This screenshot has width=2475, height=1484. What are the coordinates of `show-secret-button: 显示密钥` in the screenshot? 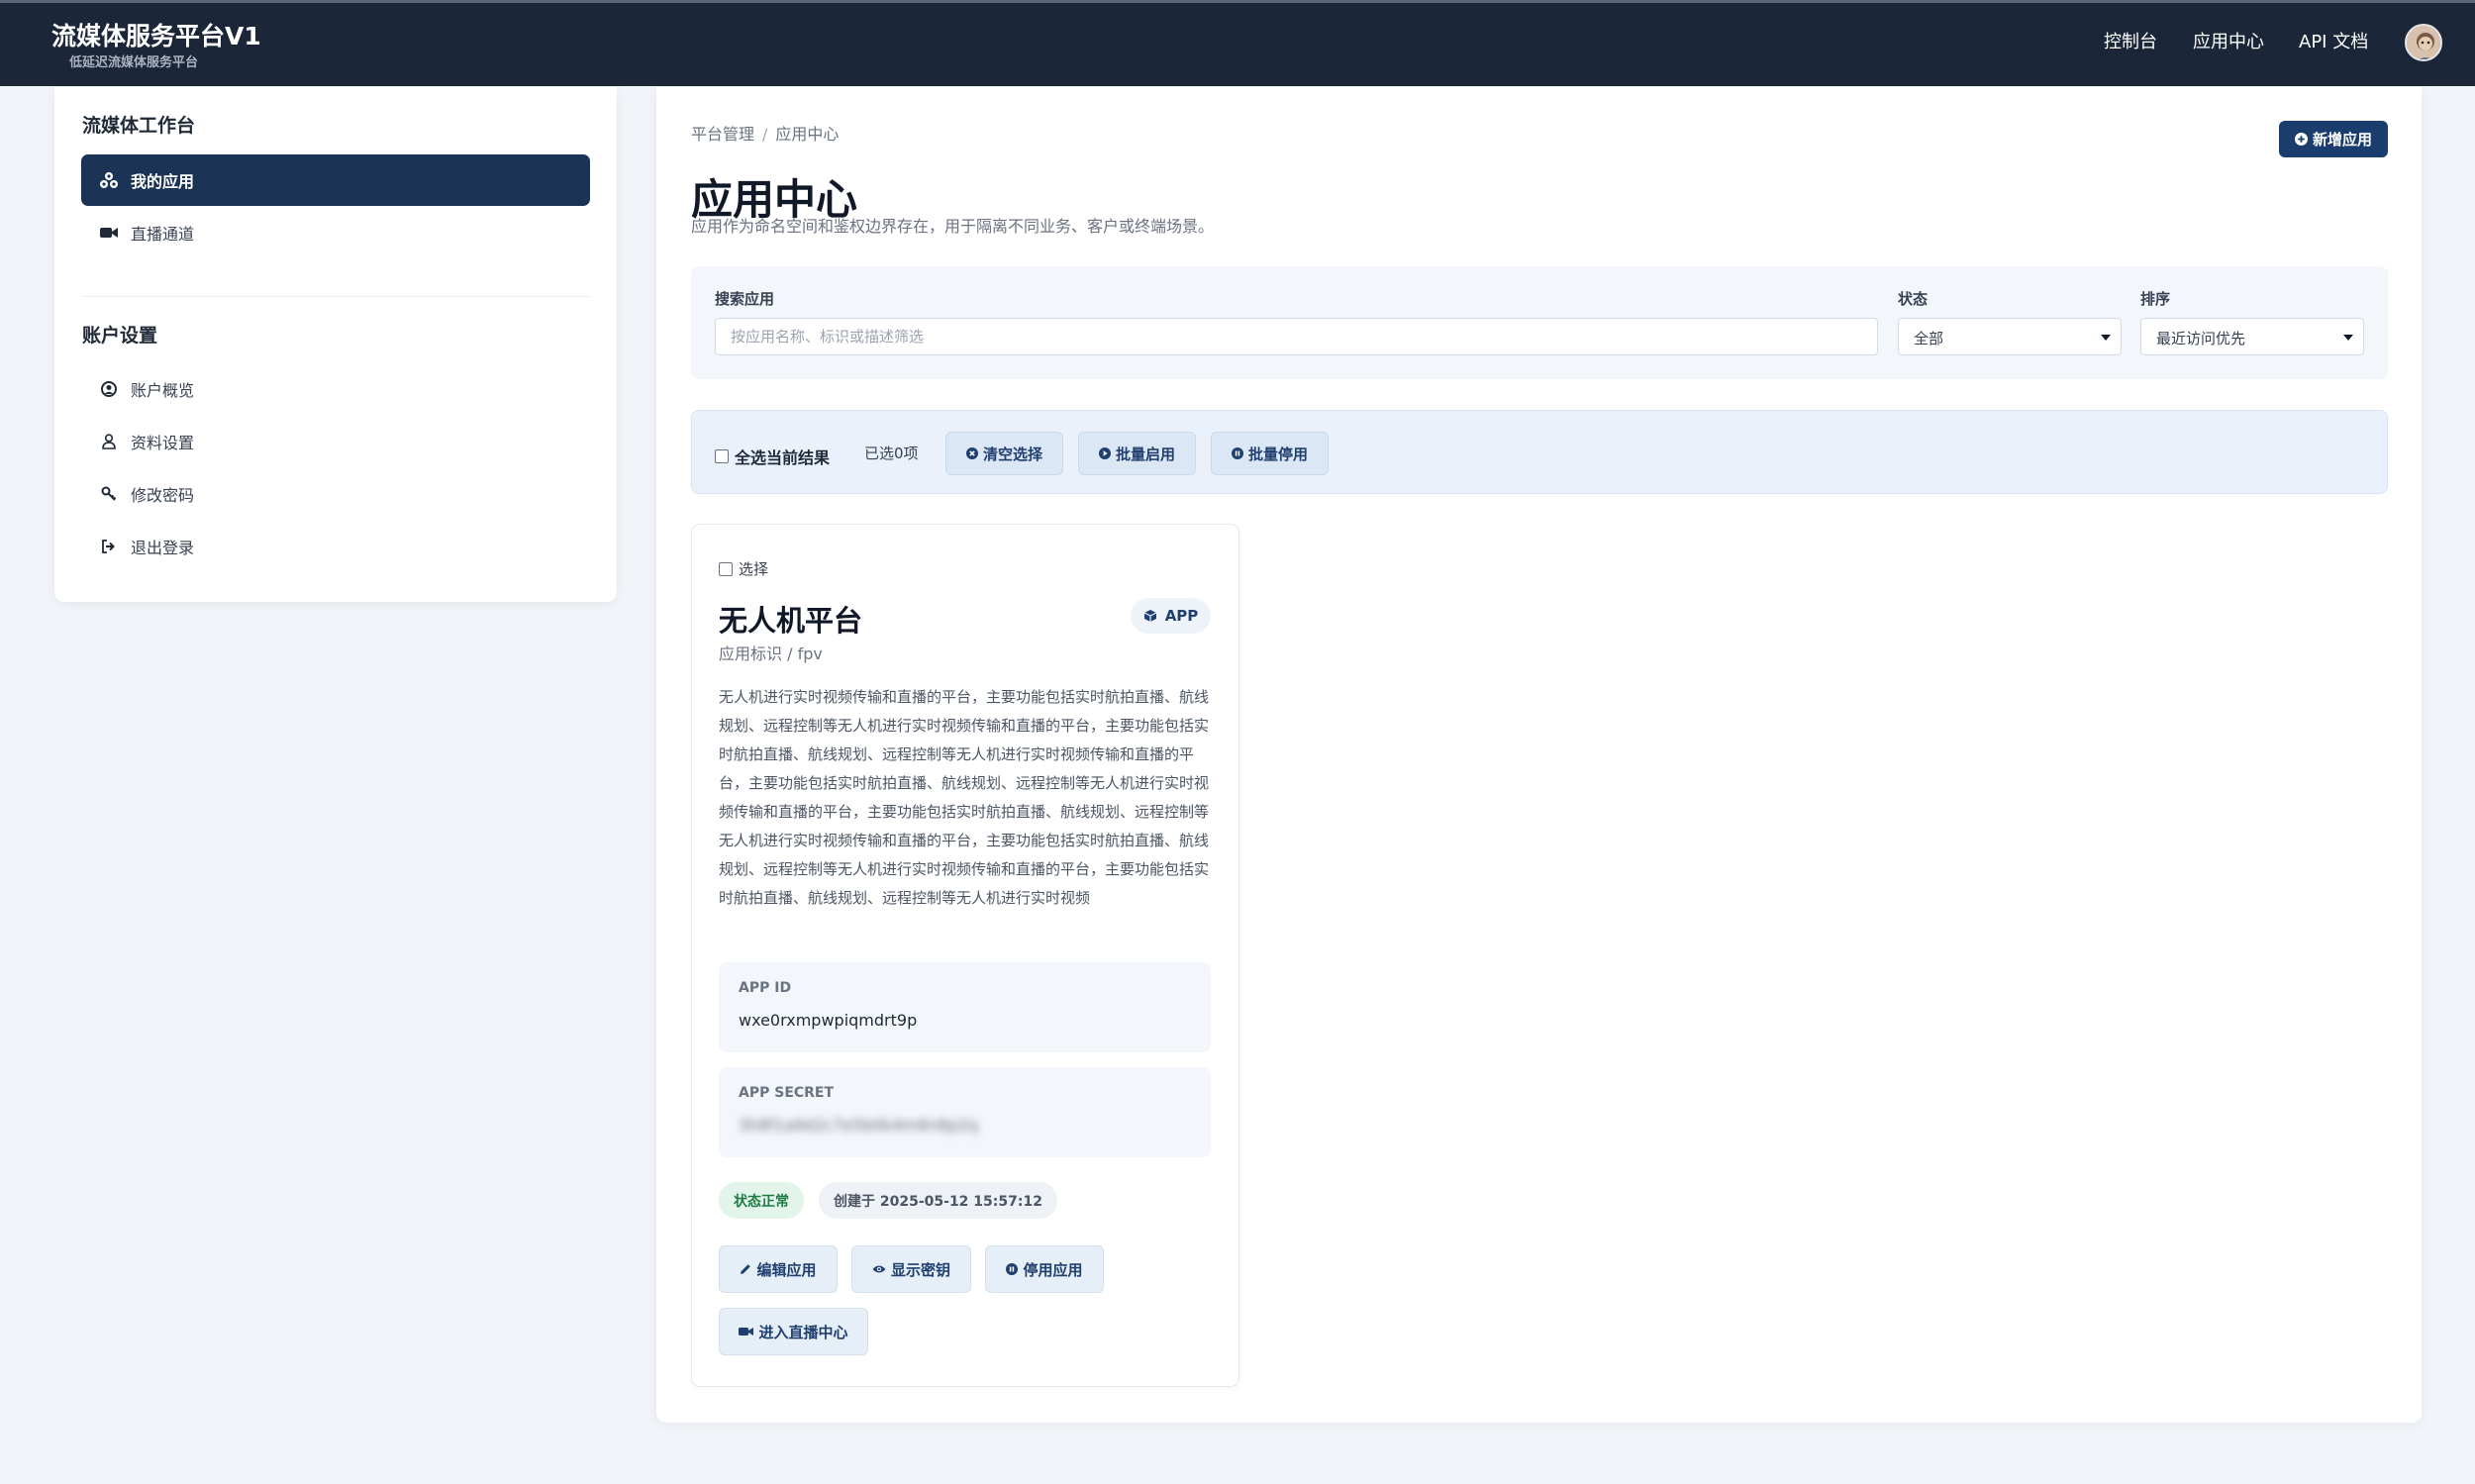 It's located at (911, 1269).